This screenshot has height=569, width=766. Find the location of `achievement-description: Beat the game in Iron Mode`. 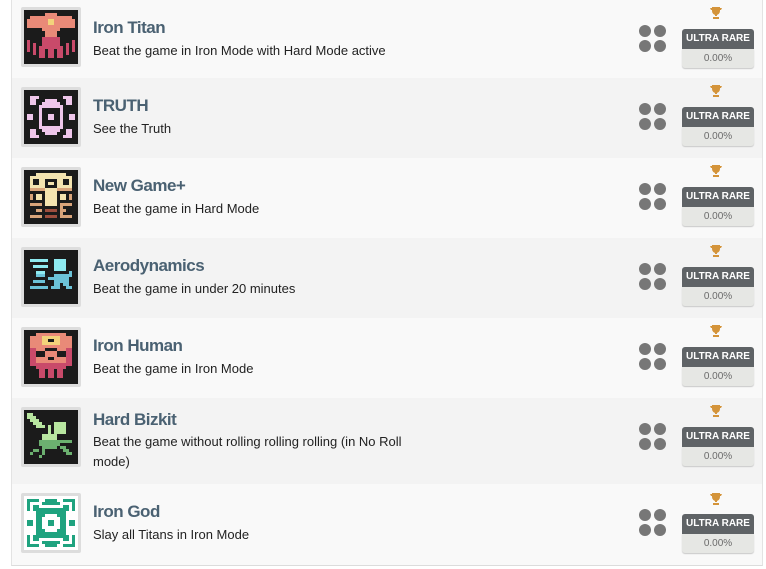

achievement-description: Beat the game in Iron Mode is located at coordinates (173, 368).